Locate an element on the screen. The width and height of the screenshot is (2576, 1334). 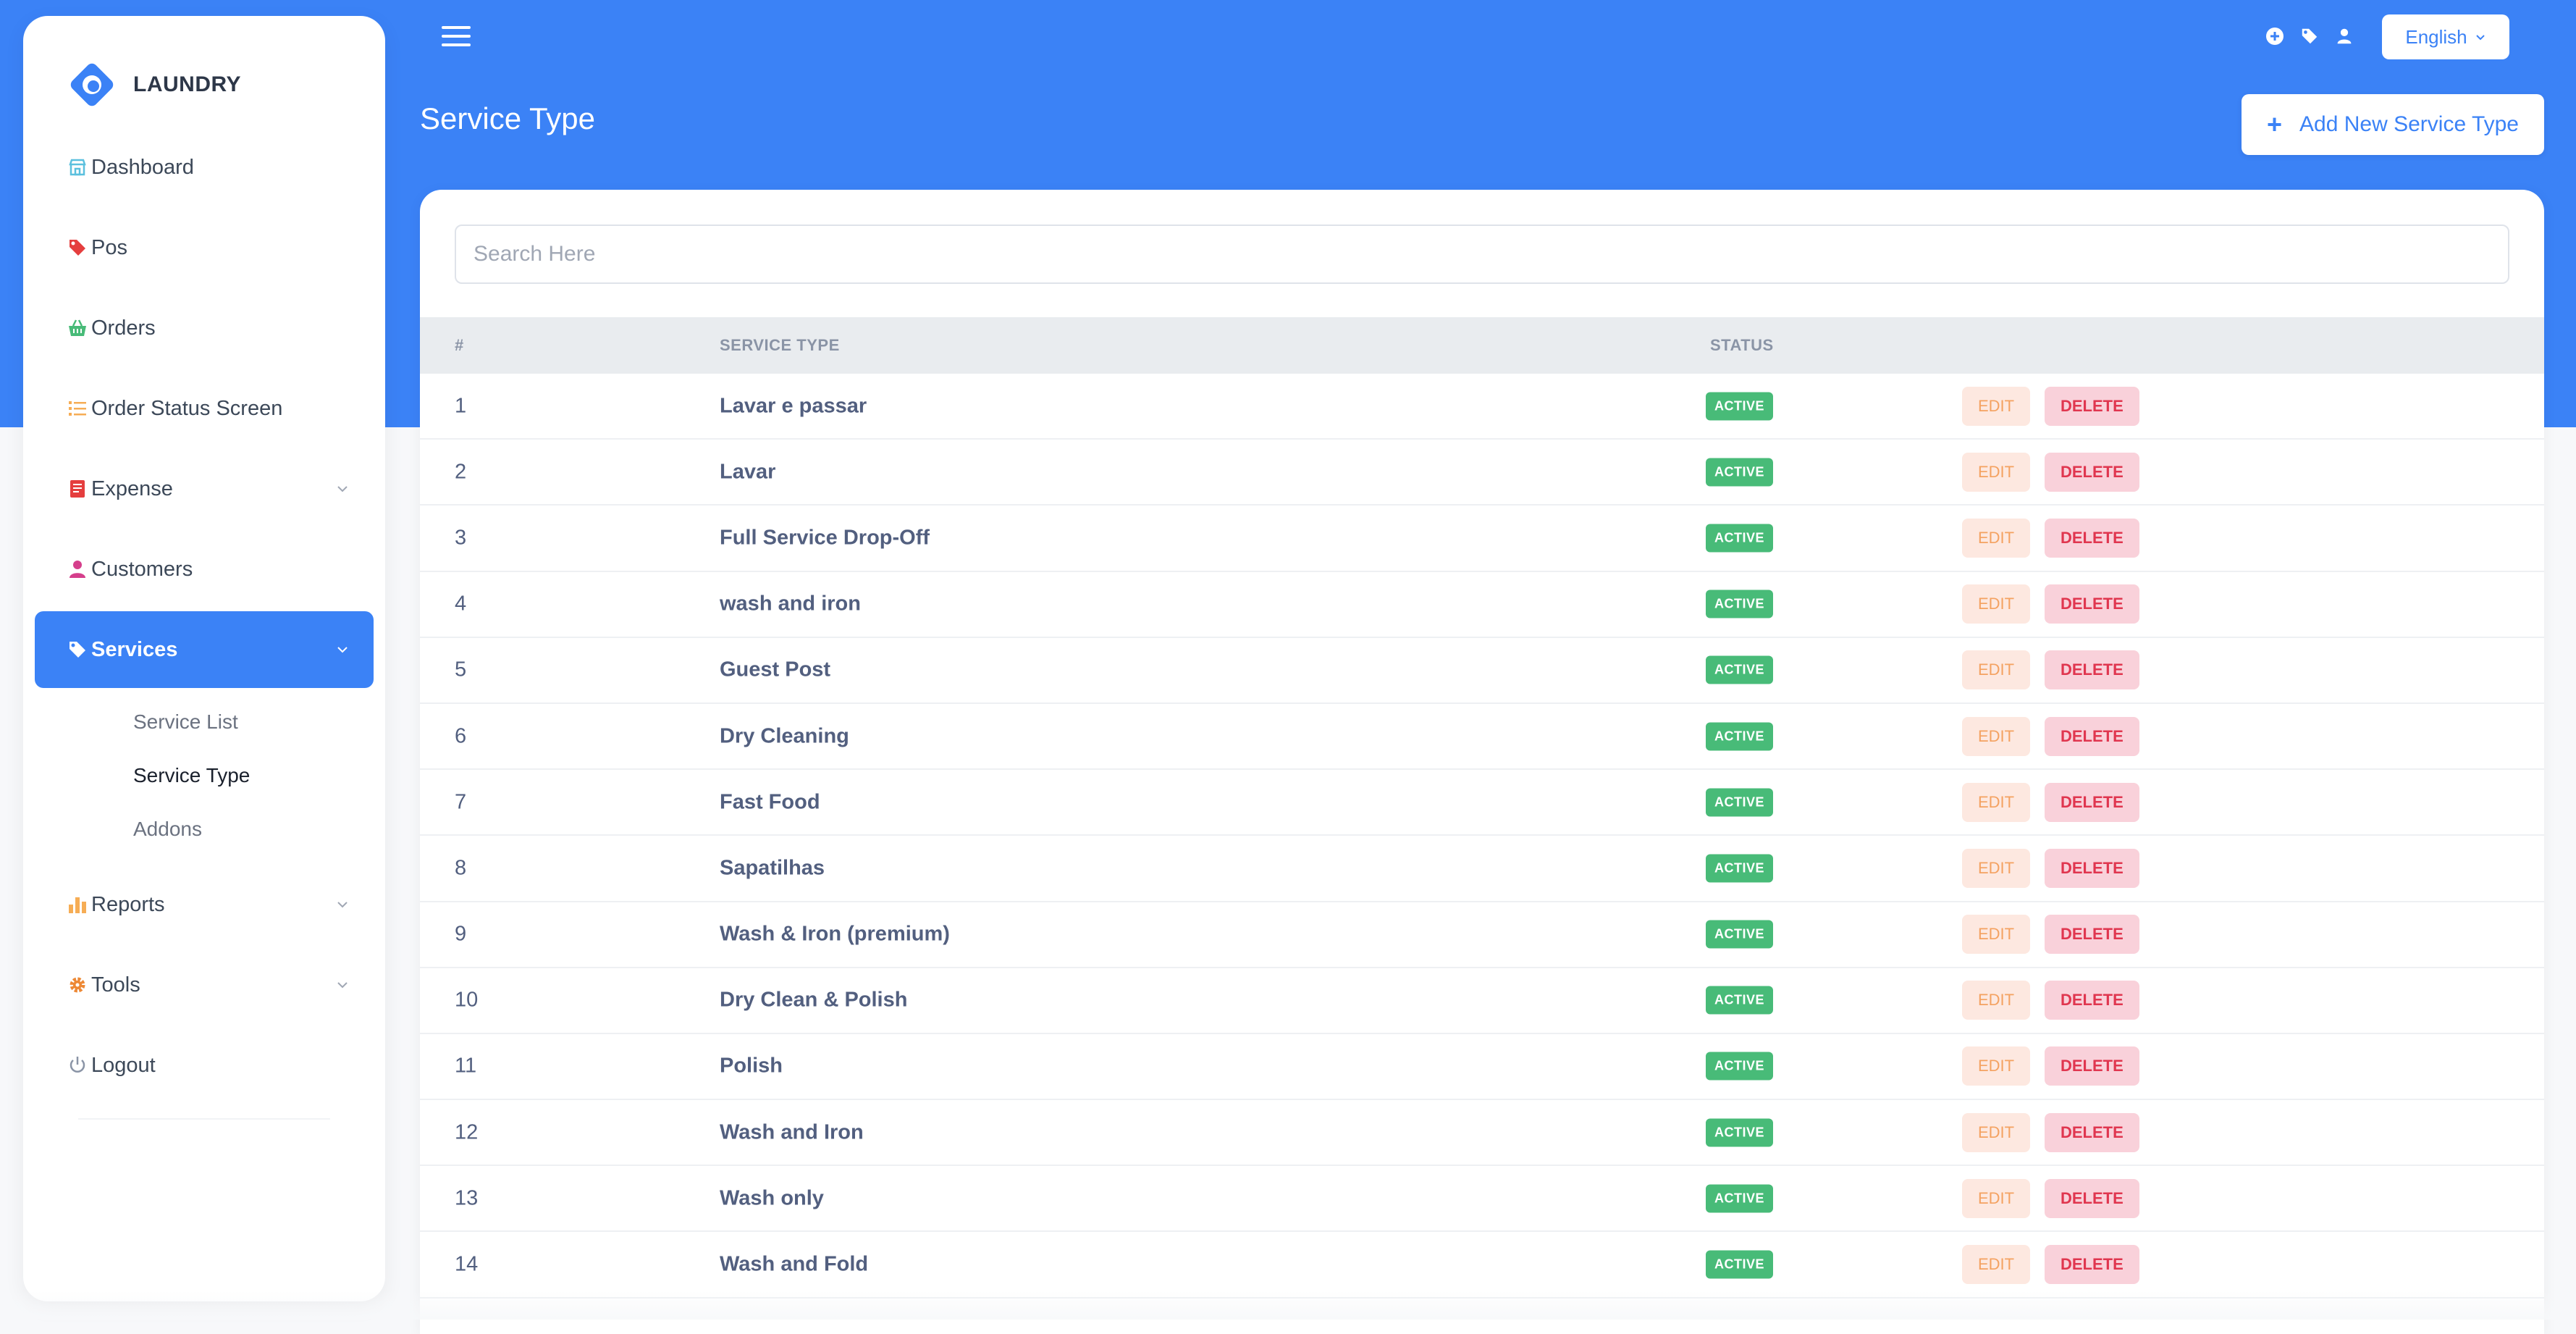
service-type-name: Full Service Drop-Off is located at coordinates (825, 538).